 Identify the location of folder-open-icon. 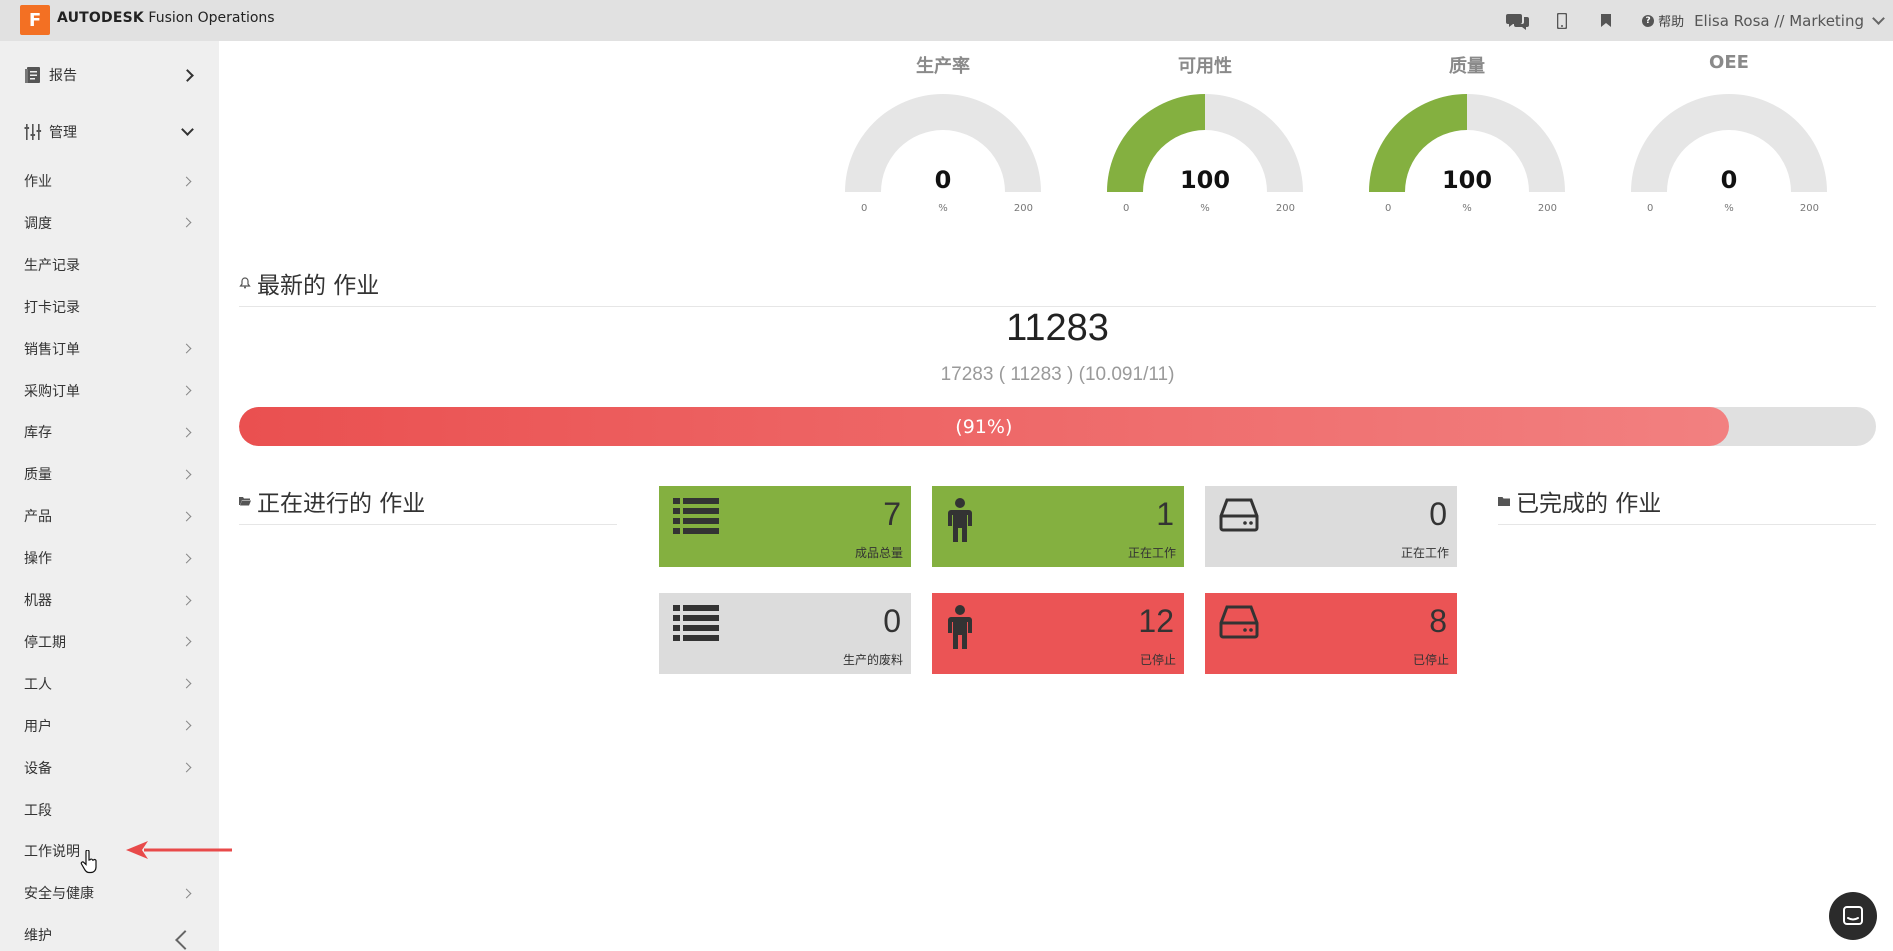
(245, 501).